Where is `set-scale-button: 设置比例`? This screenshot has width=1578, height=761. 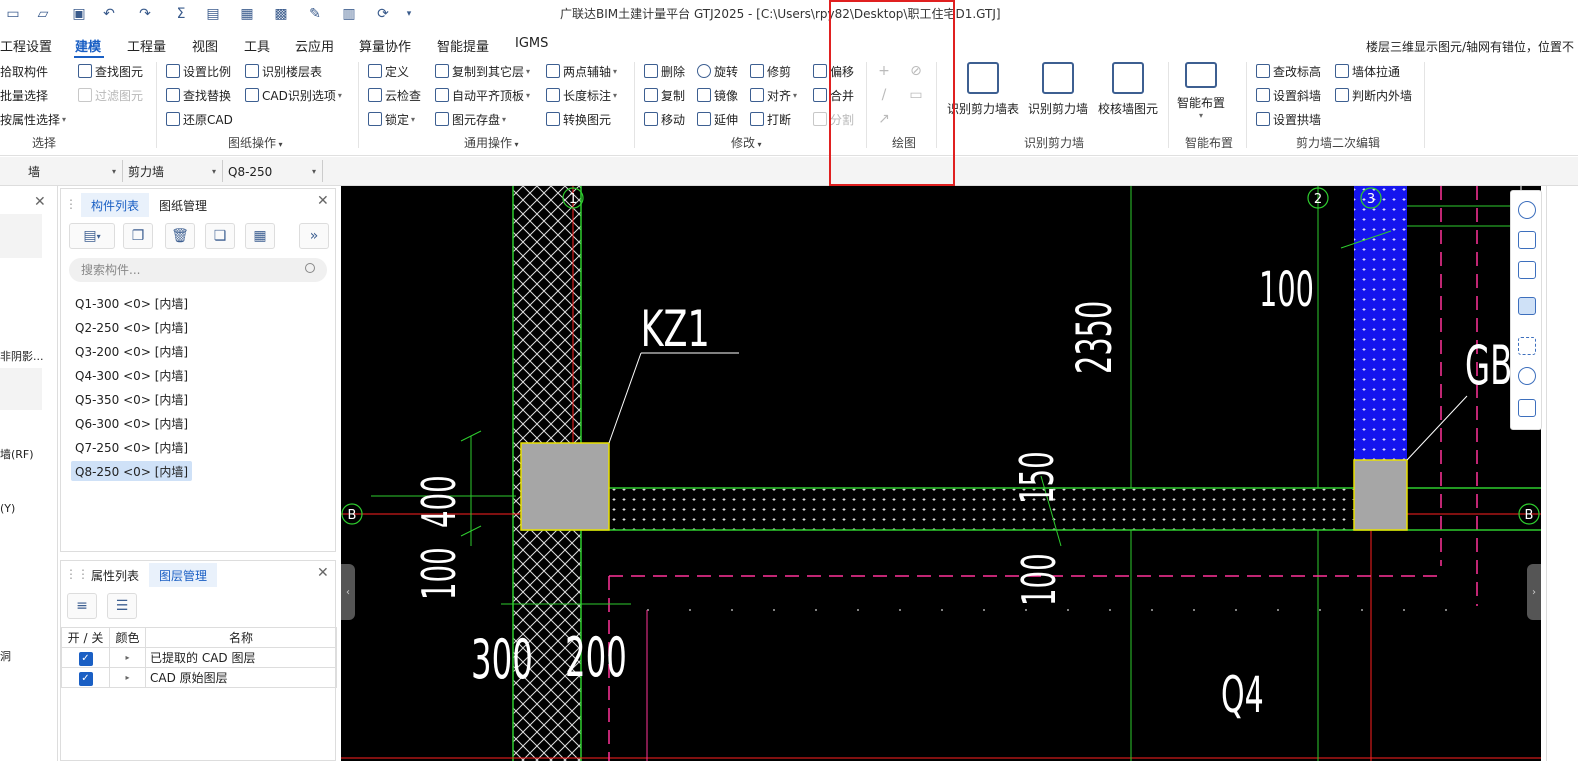 set-scale-button: 设置比例 is located at coordinates (198, 71).